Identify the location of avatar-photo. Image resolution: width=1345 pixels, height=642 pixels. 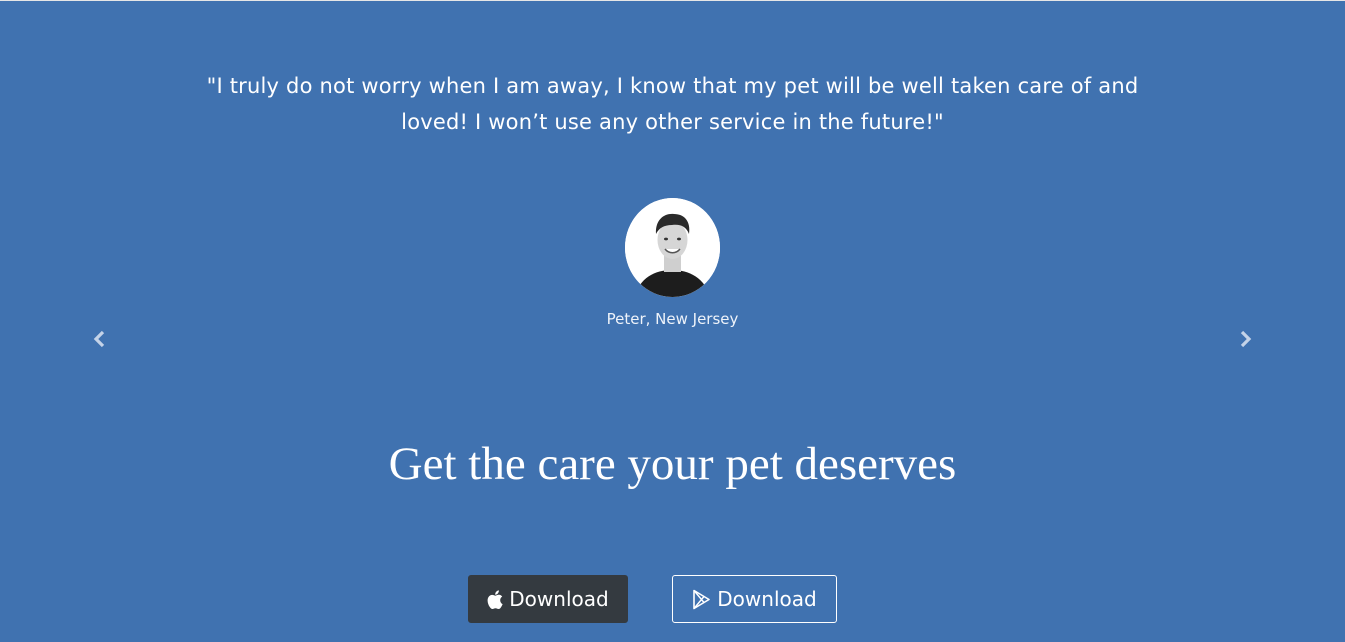
(672, 247).